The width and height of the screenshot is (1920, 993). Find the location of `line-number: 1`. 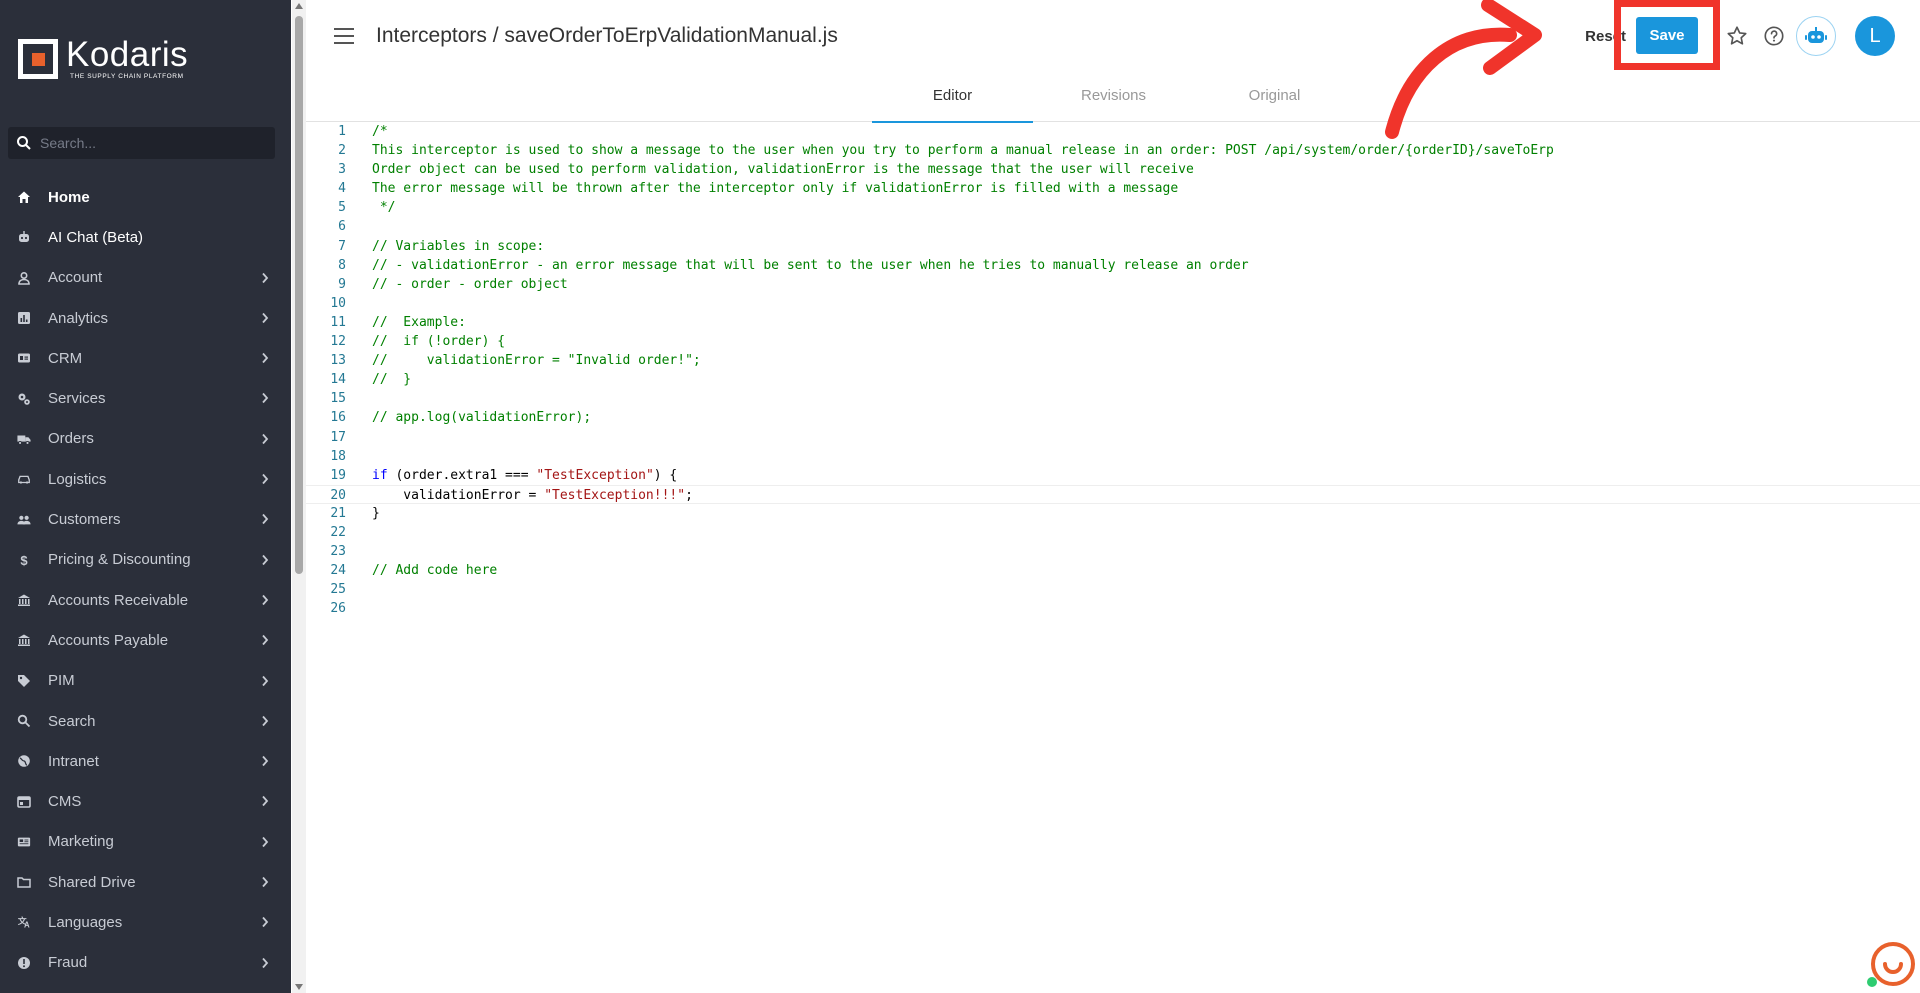

line-number: 1 is located at coordinates (342, 131).